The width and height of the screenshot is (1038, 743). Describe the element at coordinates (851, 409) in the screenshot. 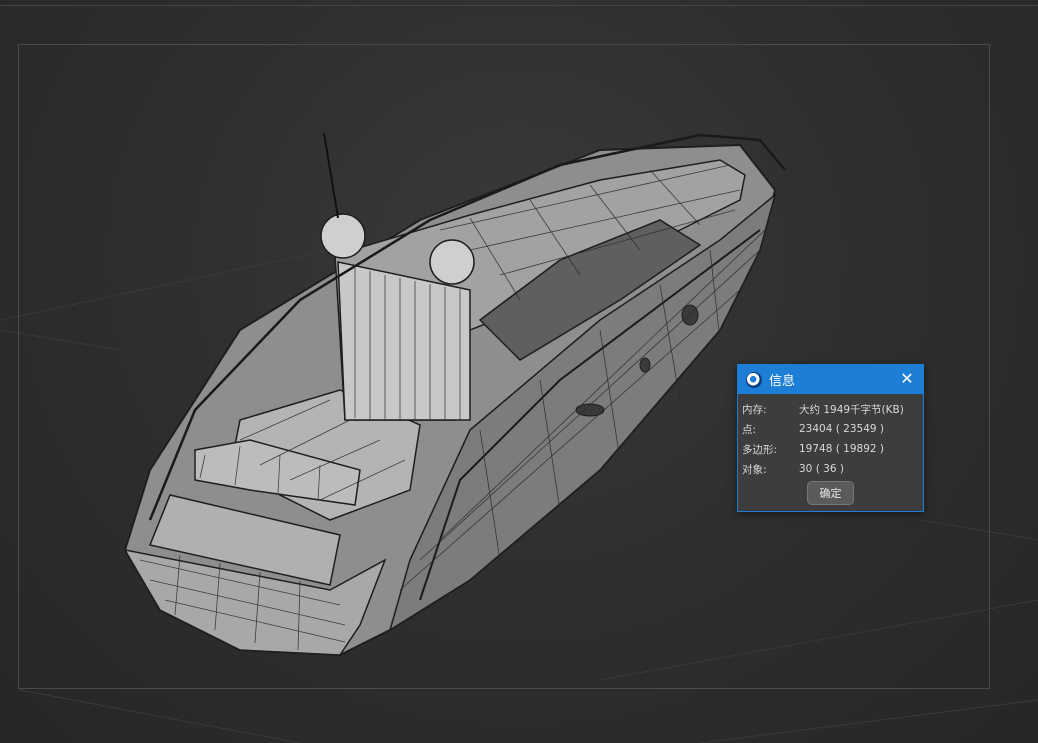

I see `info-value: 大约 1949千字节(KB)` at that location.